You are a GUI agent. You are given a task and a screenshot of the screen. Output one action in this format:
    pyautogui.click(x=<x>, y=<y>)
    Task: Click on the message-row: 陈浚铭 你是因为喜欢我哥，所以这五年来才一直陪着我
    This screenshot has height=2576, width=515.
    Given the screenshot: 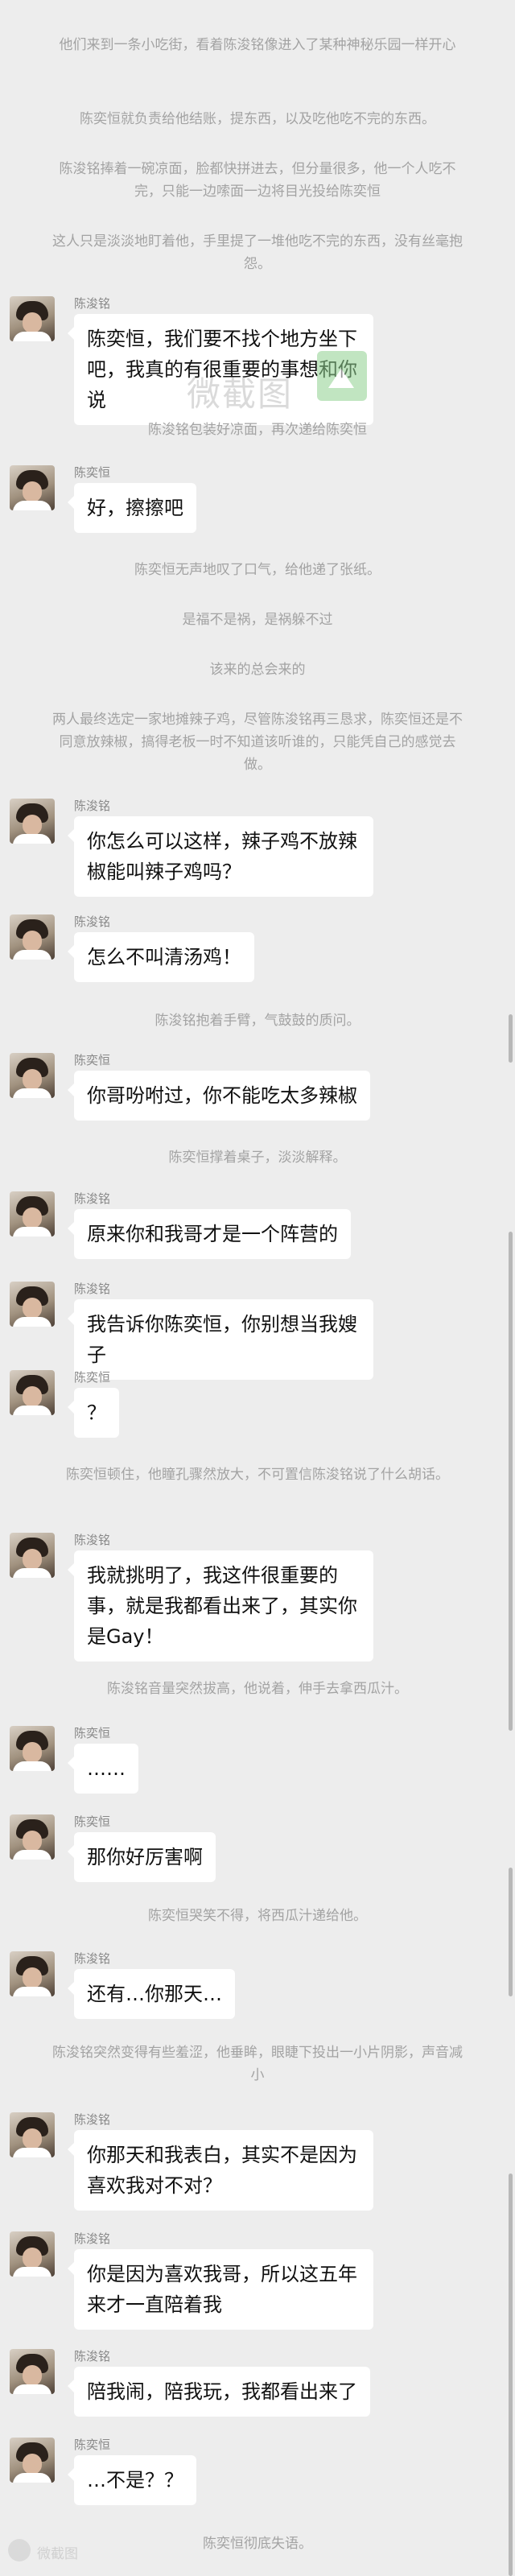 What is the action you would take?
    pyautogui.click(x=262, y=2280)
    